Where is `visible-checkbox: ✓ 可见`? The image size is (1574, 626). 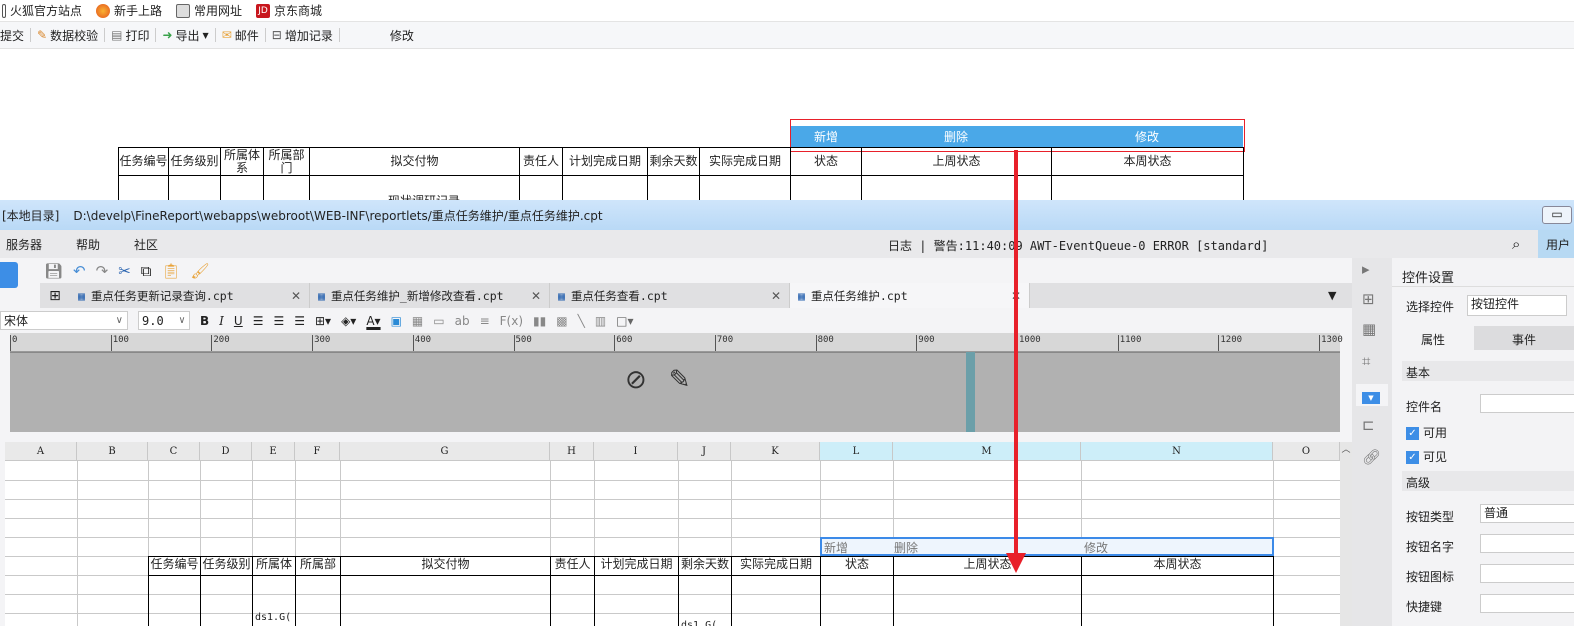 visible-checkbox: ✓ 可见 is located at coordinates (1426, 456).